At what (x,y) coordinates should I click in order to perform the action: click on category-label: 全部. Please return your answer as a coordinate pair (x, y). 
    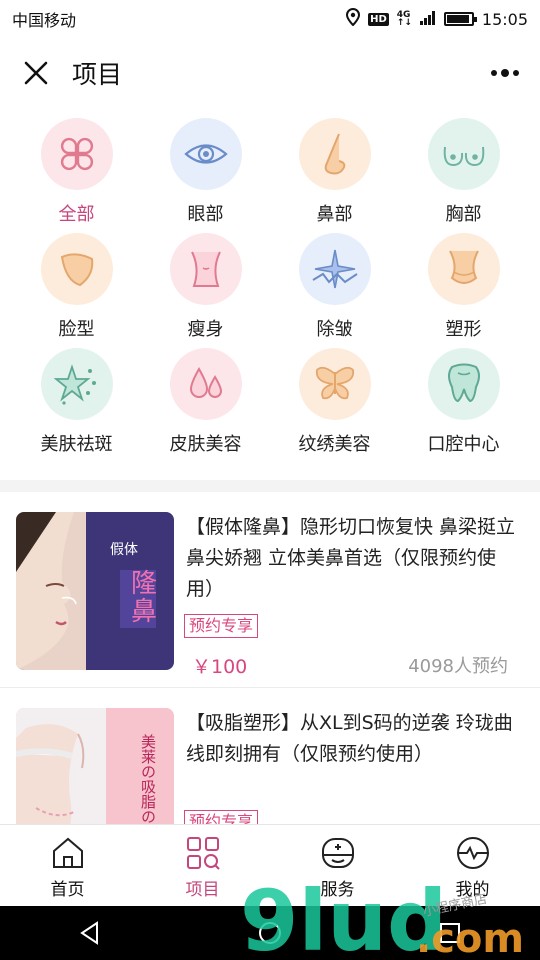
    Looking at the image, I should click on (76, 214).